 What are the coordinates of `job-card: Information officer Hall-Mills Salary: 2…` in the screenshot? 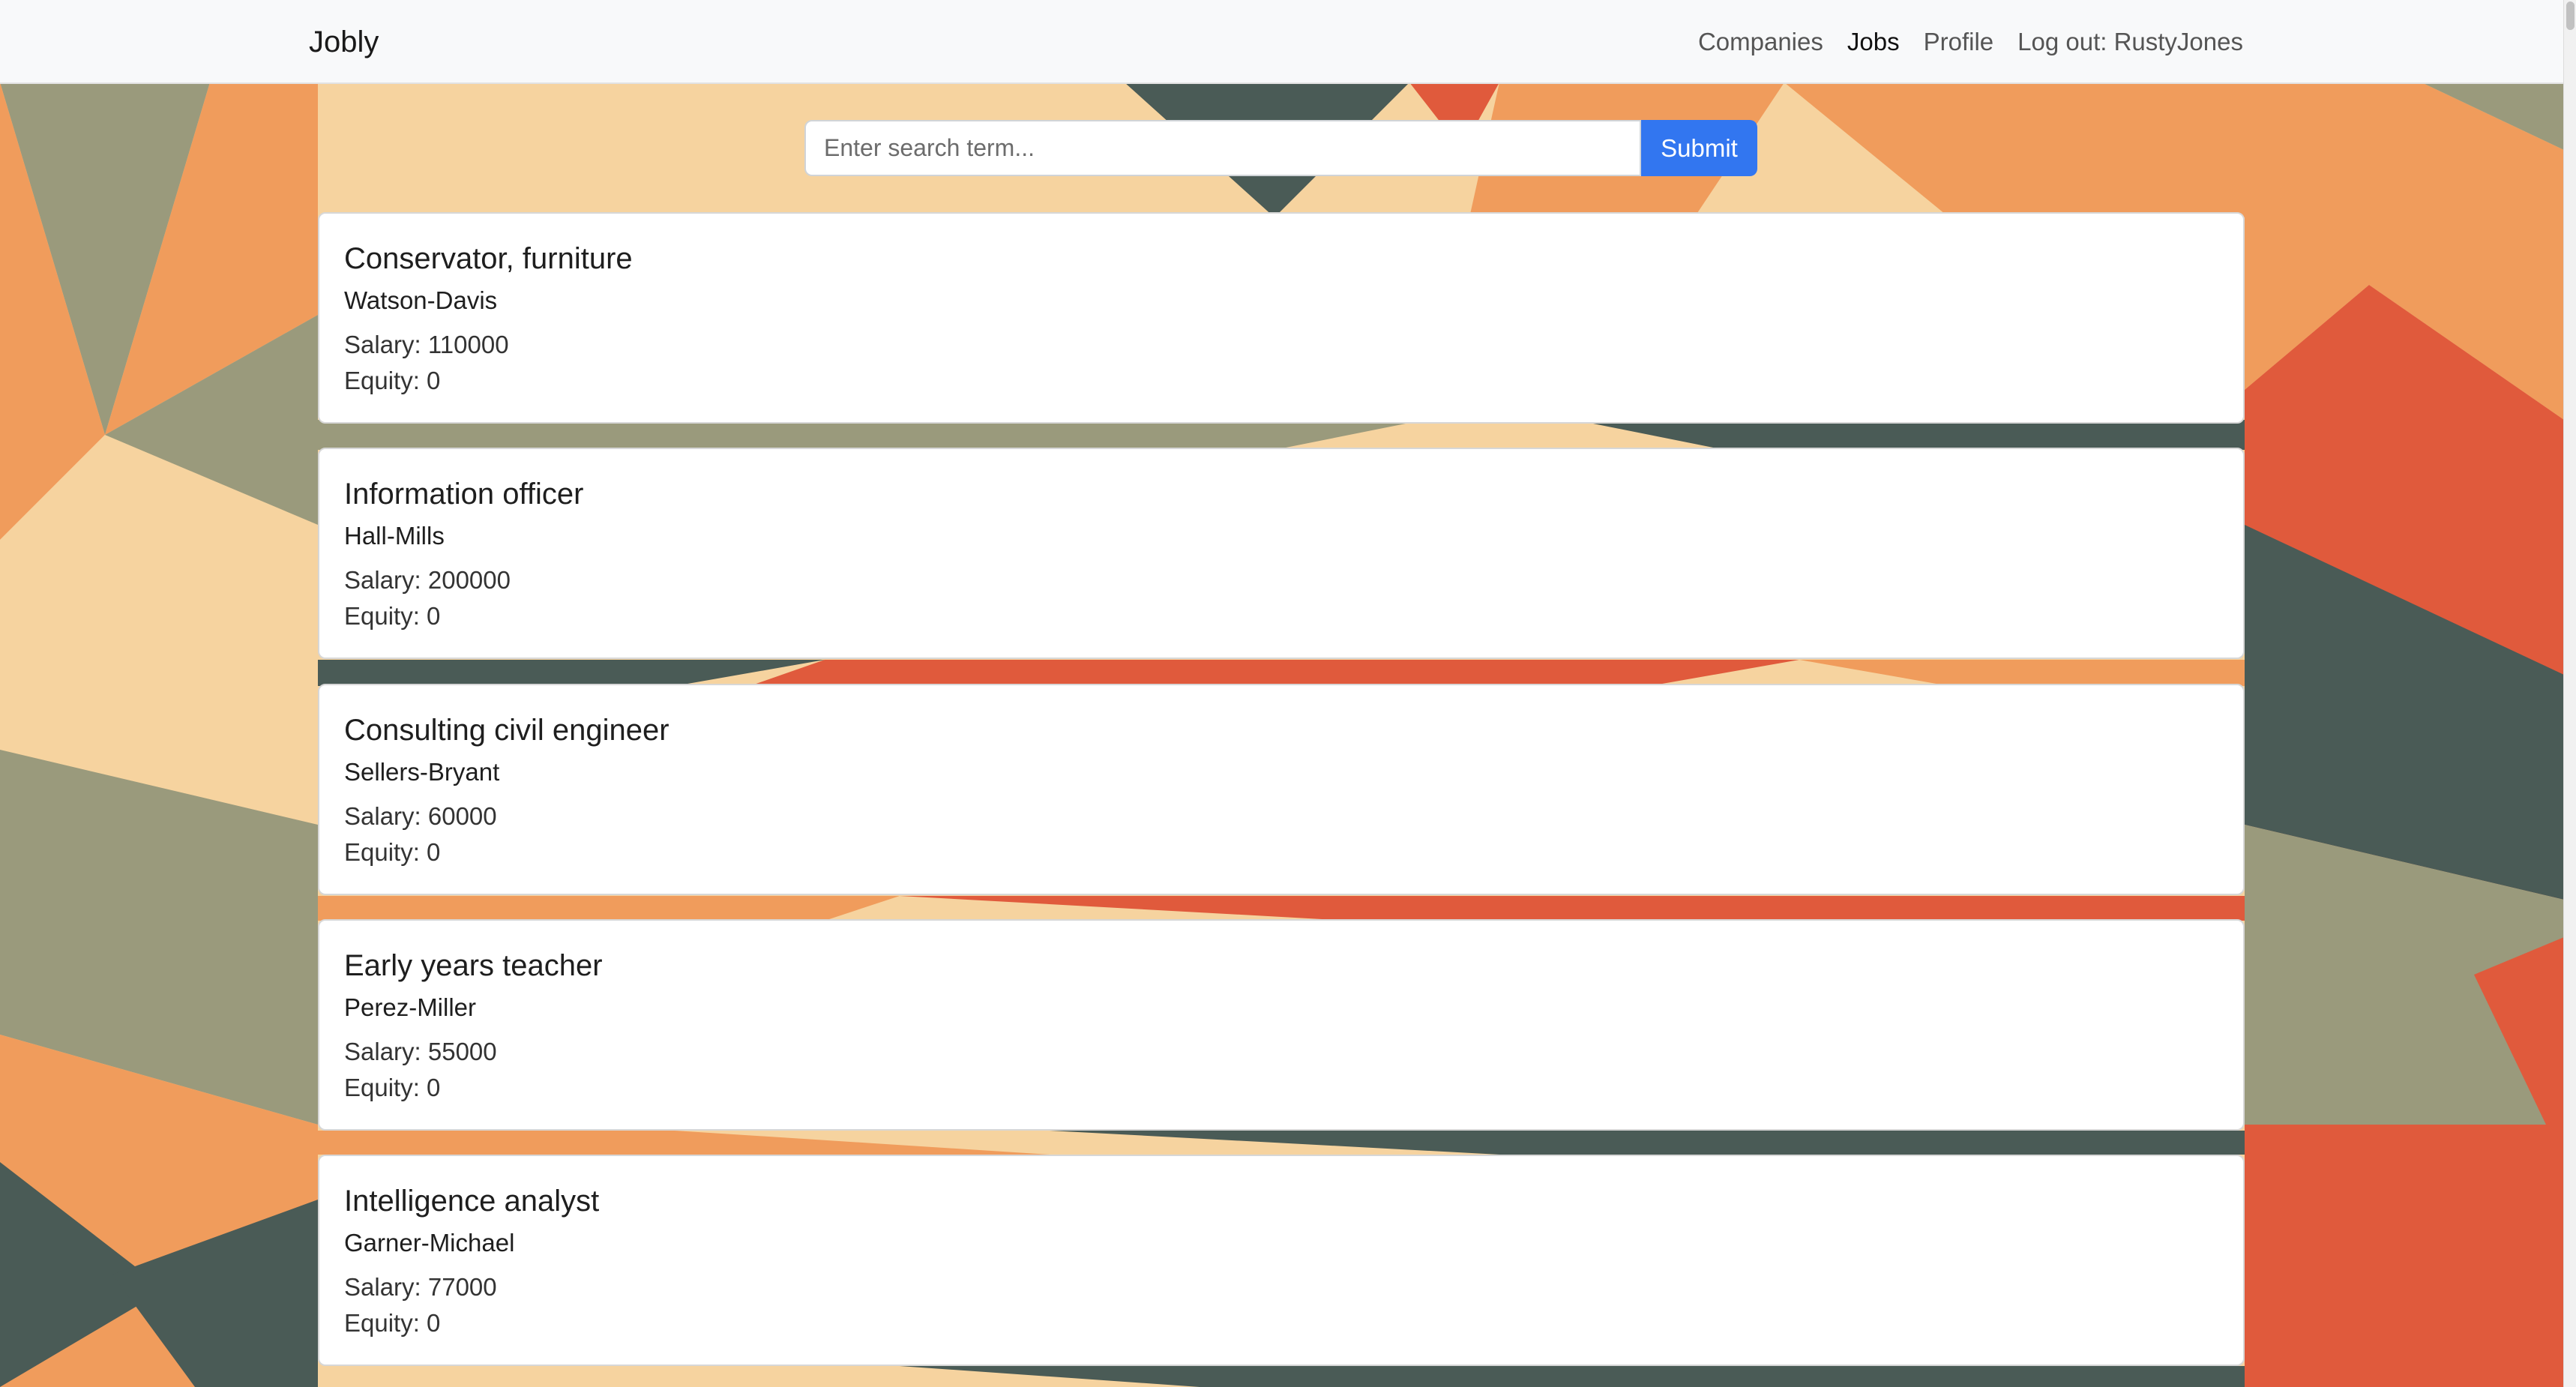 It's located at (1281, 553).